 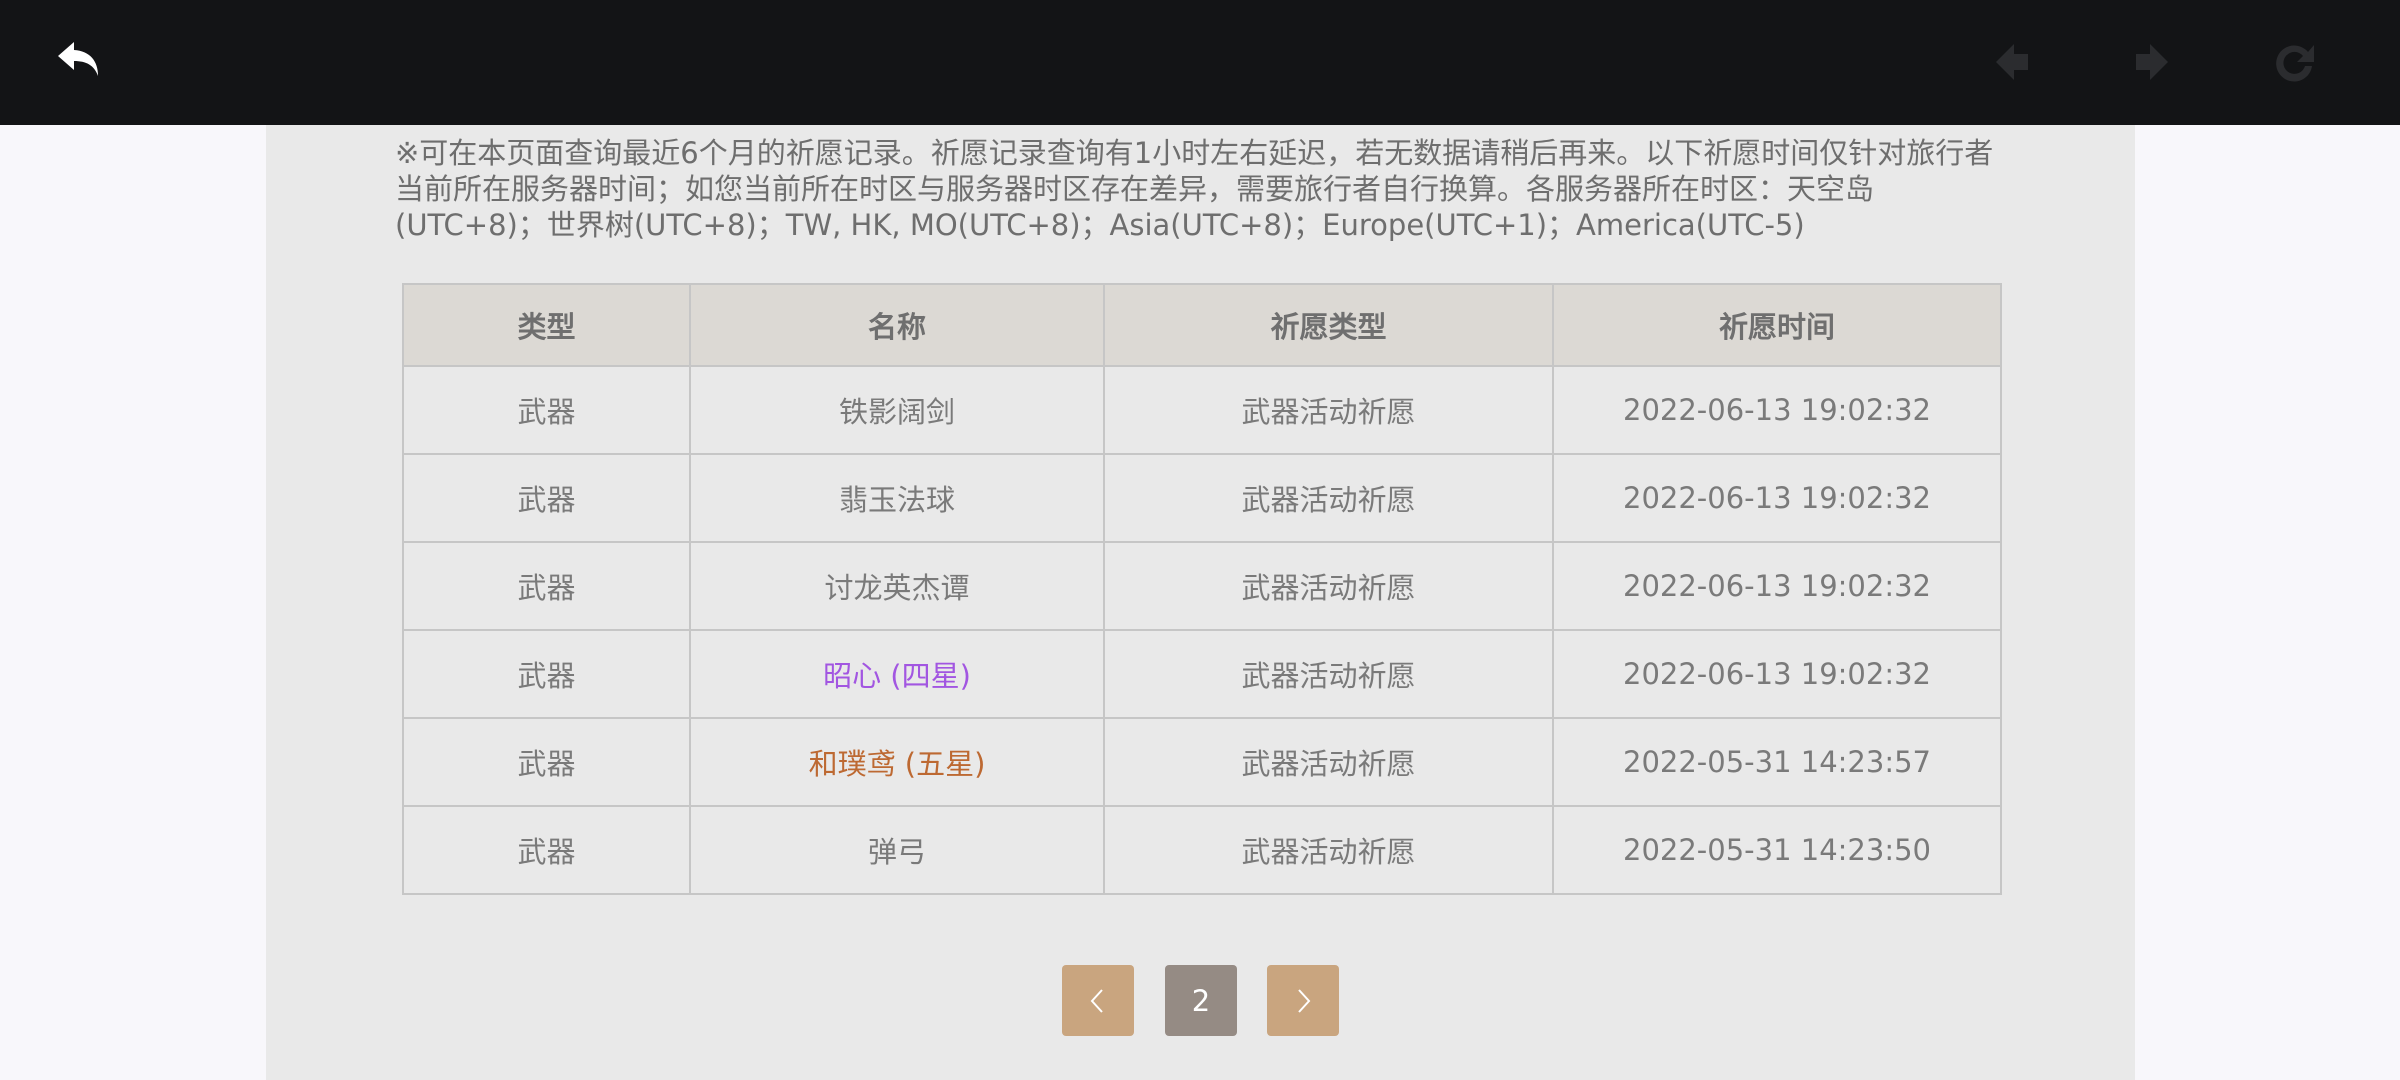 I want to click on chevron-left-icon, so click(x=1096, y=1000).